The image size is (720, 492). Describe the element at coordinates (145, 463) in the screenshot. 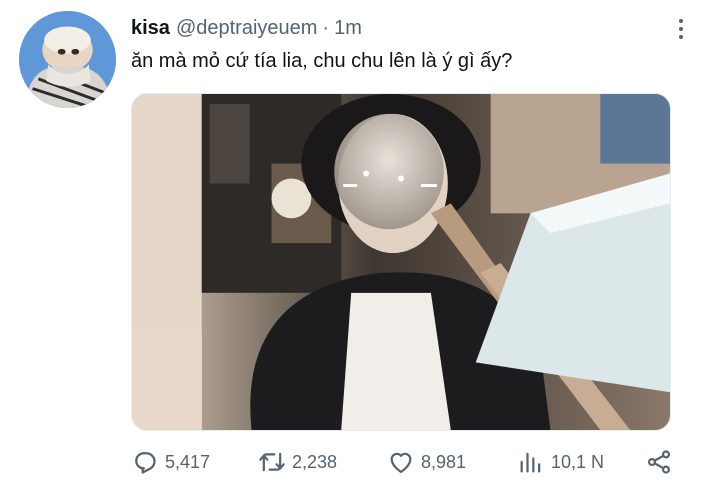

I see `reply-icon` at that location.